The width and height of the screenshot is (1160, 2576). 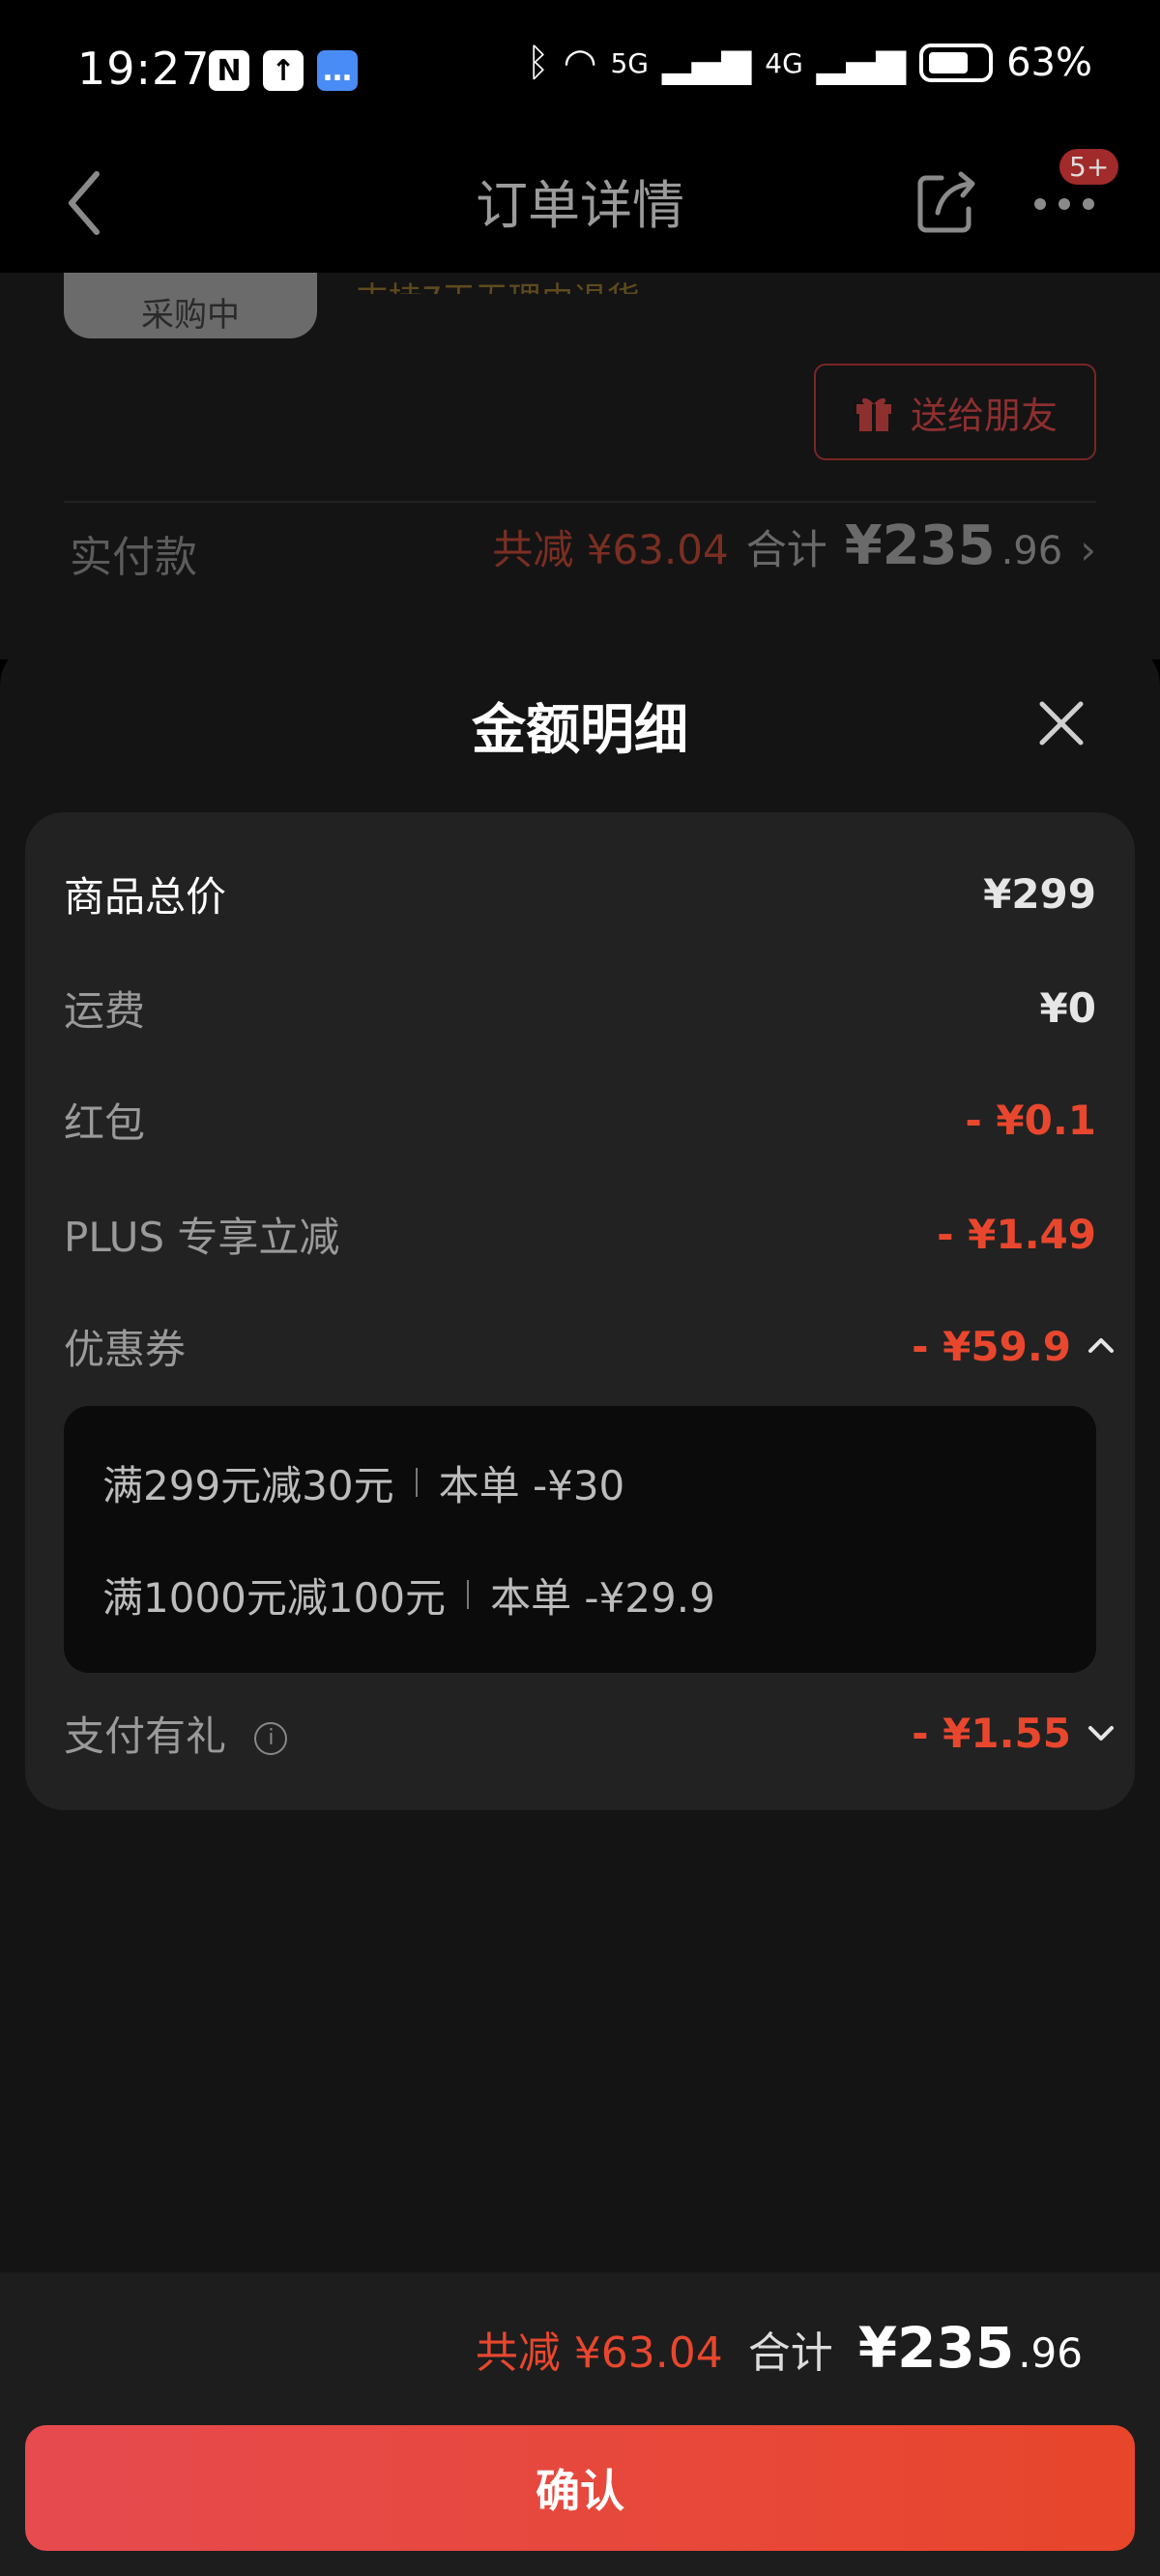 I want to click on status-right: ᛒ ◠ 5G ▂▄▆ 4G ▂▄▆ 63%, so click(x=810, y=63).